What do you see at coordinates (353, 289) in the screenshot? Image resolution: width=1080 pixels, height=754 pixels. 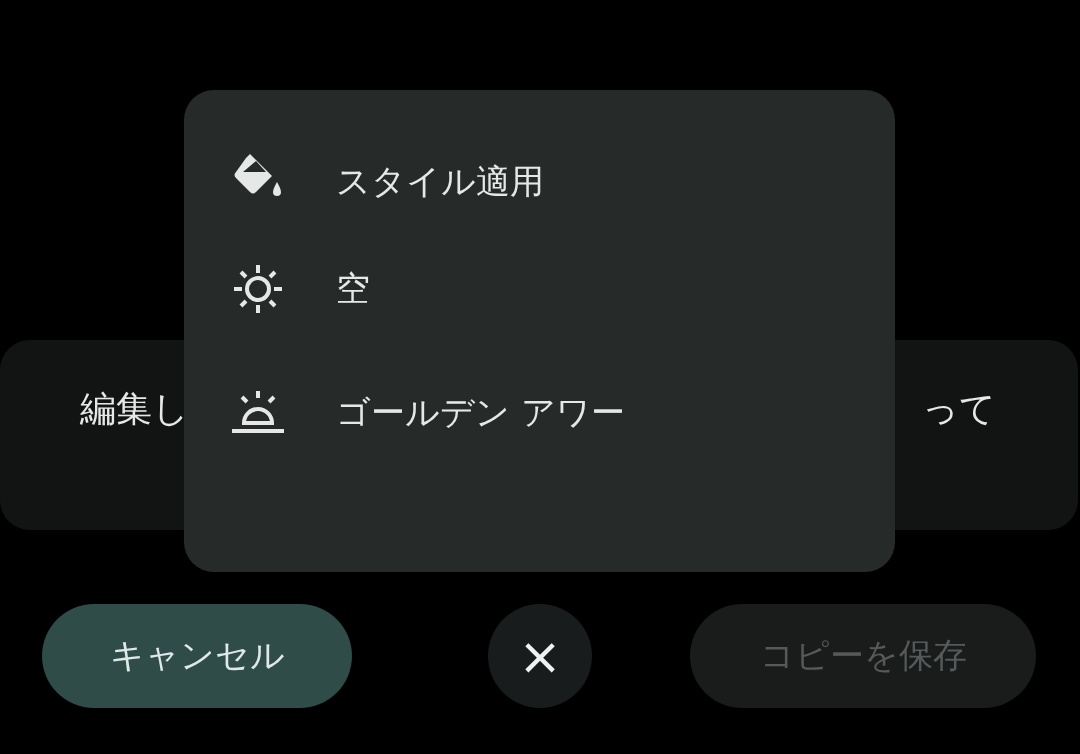 I see `menu-item: 空` at bounding box center [353, 289].